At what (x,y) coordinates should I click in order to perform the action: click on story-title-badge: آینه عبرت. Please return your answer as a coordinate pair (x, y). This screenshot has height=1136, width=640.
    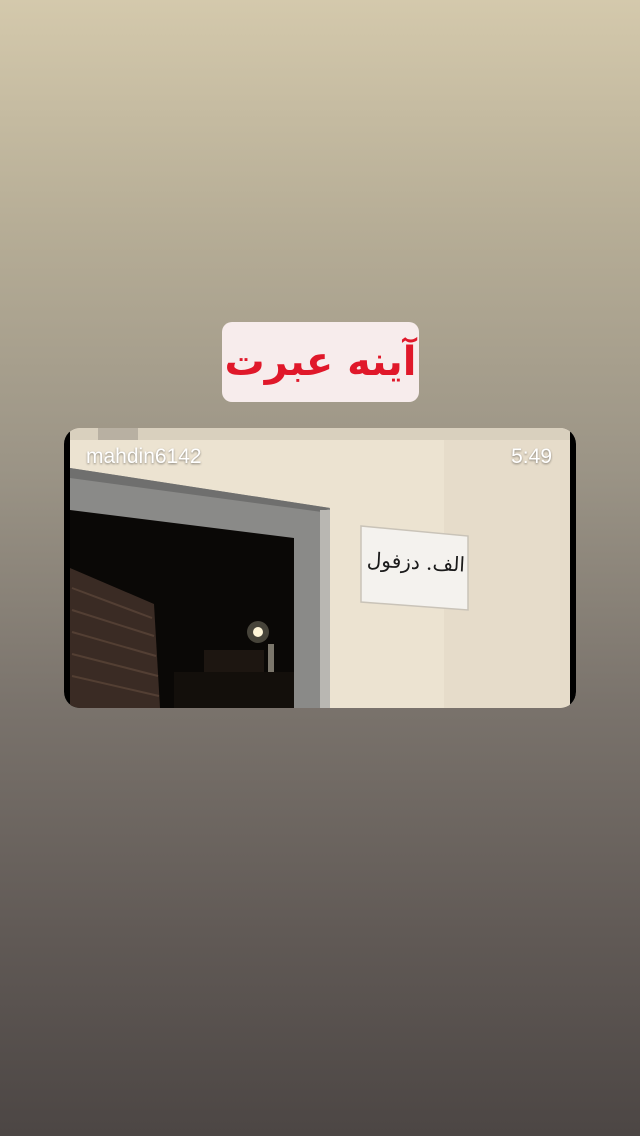
    Looking at the image, I should click on (320, 362).